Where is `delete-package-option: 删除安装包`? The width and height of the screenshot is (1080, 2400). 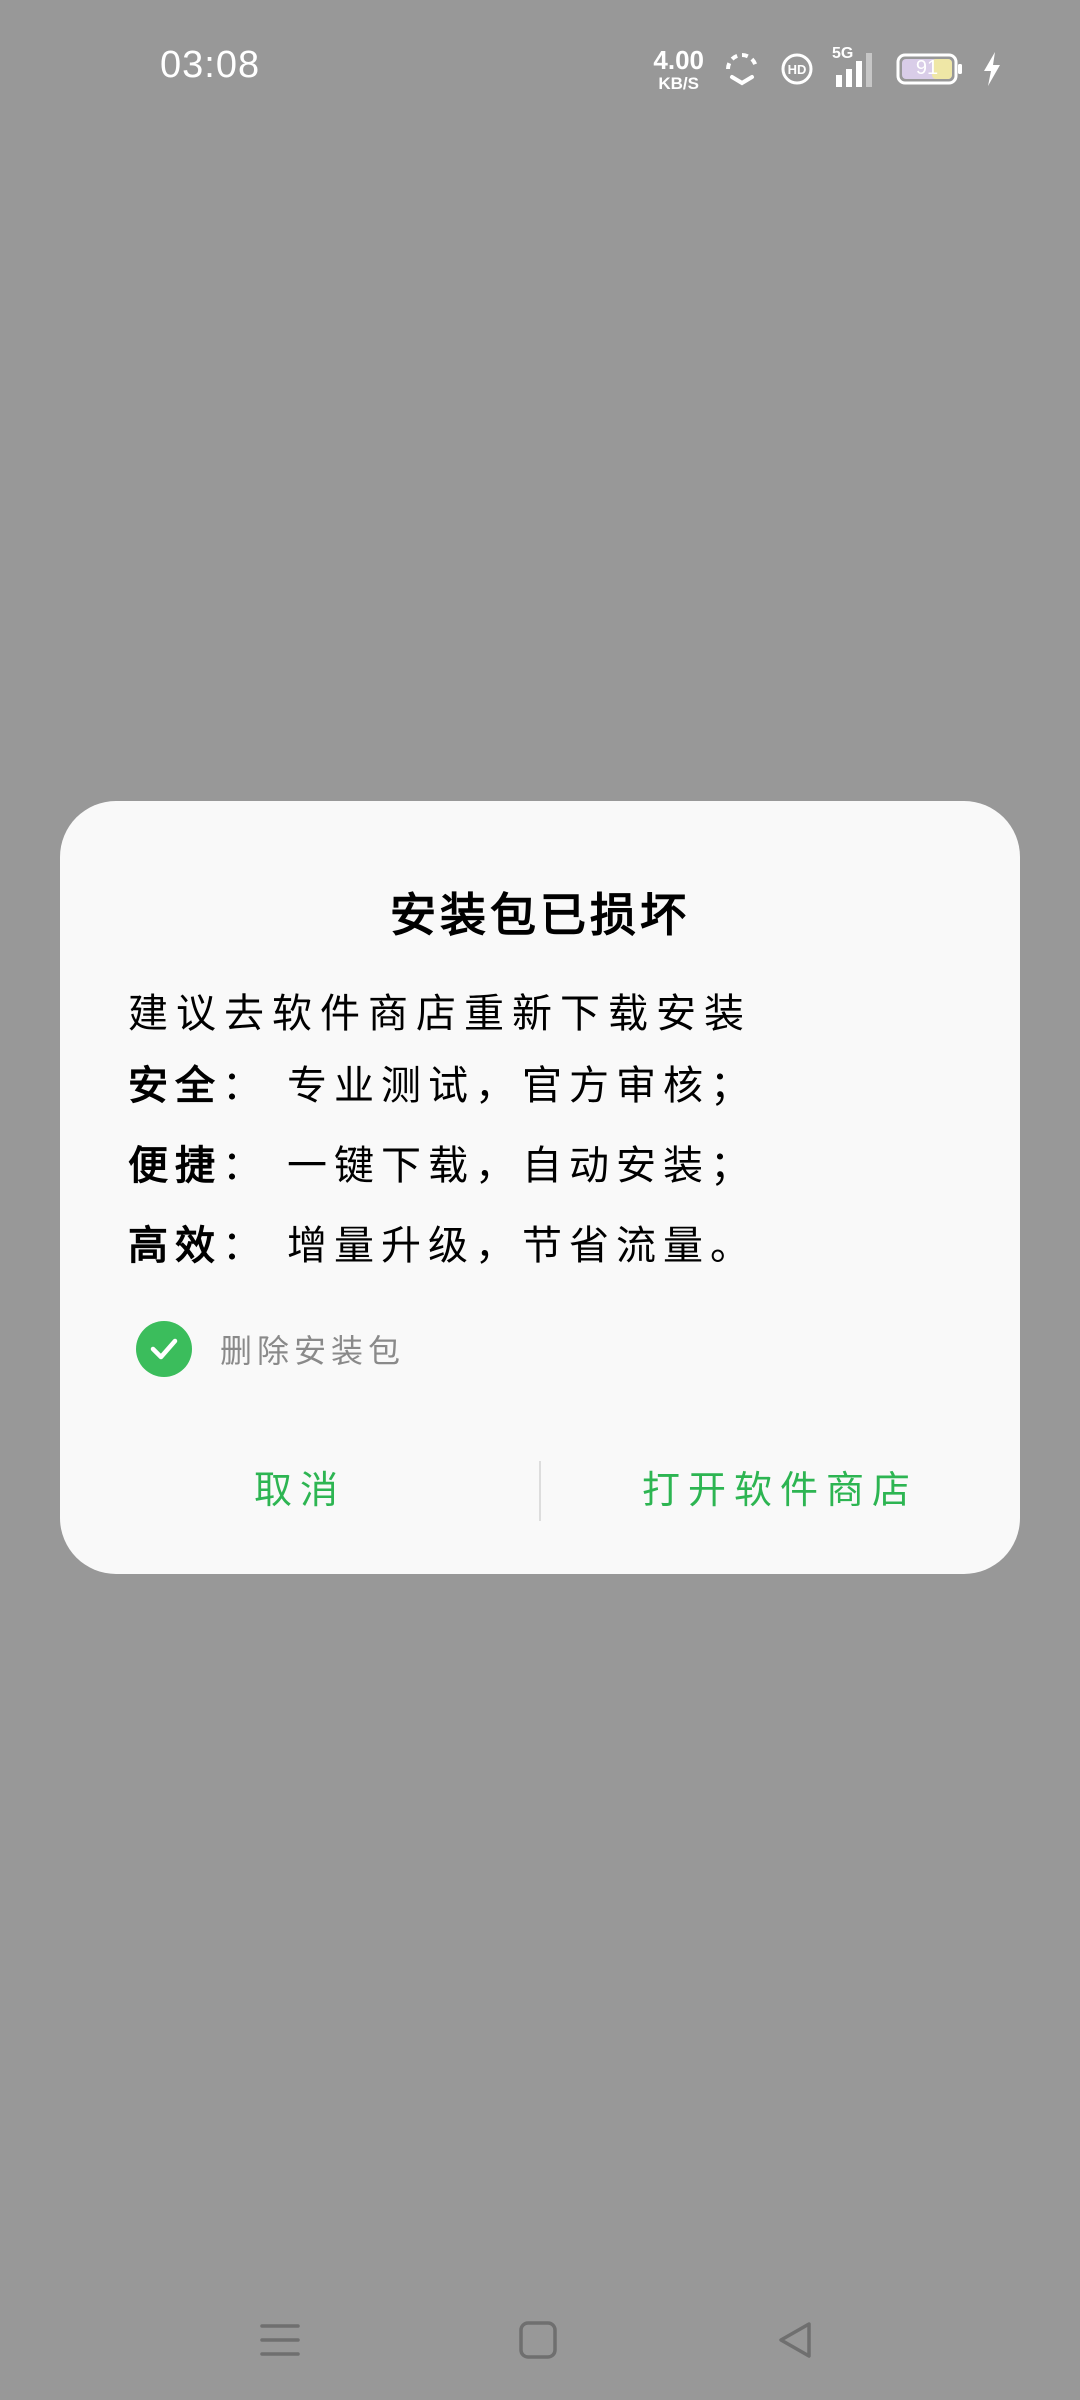 delete-package-option: 删除安装包 is located at coordinates (270, 1349).